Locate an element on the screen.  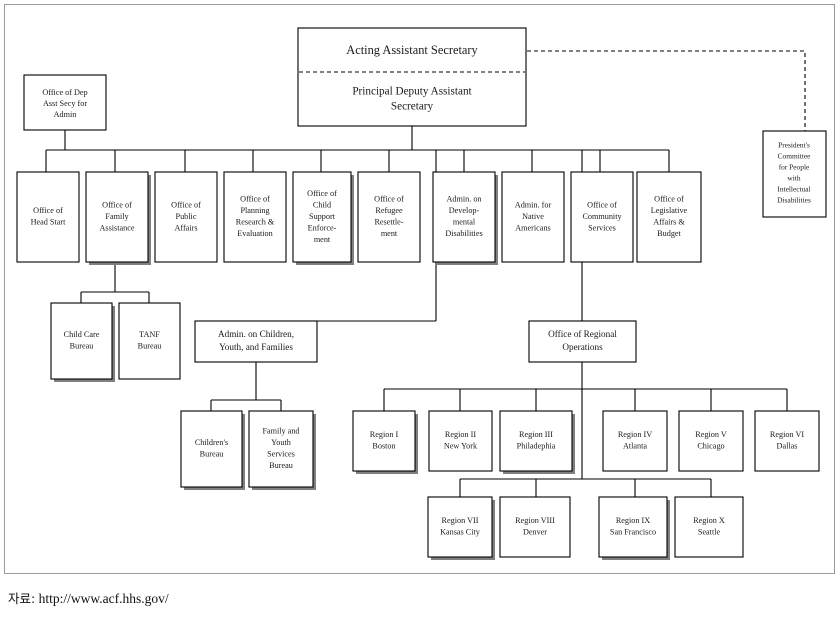
label-office-public-affairs-line2: Public is located at coordinates (186, 216).